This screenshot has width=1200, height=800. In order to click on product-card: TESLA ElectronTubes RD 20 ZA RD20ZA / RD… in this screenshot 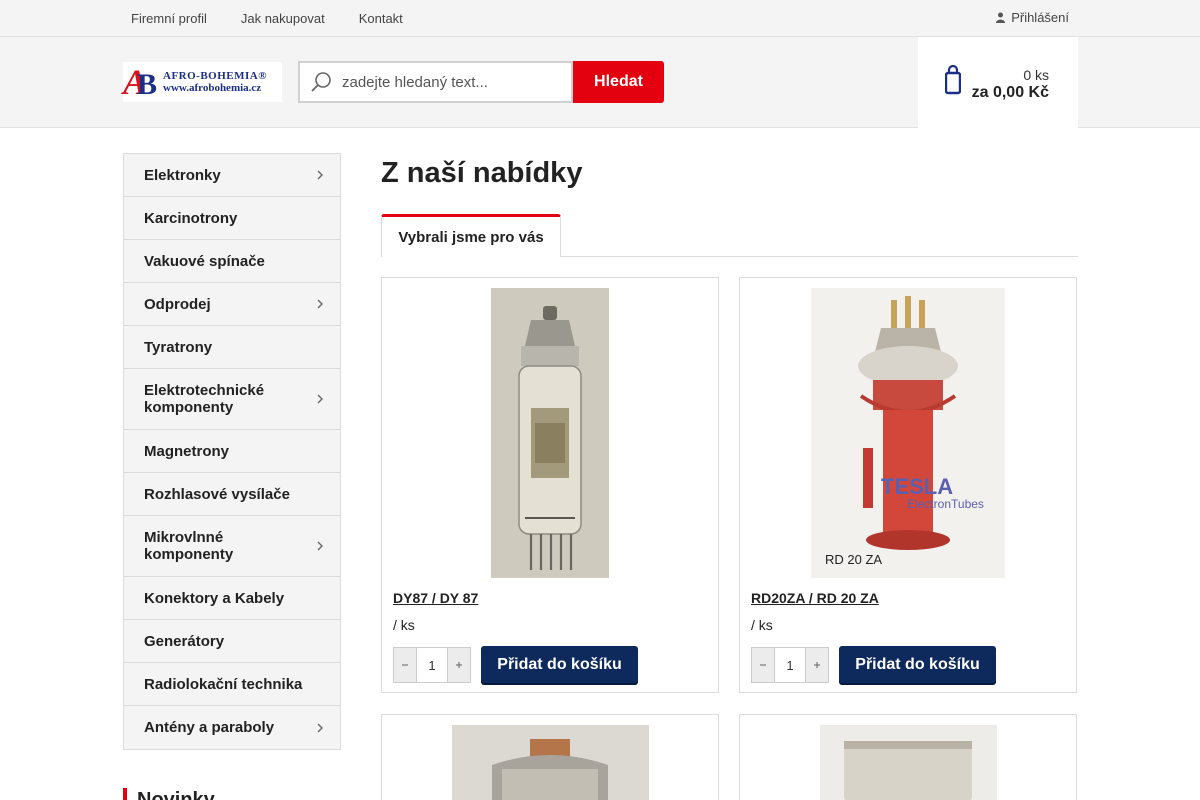, I will do `click(908, 485)`.